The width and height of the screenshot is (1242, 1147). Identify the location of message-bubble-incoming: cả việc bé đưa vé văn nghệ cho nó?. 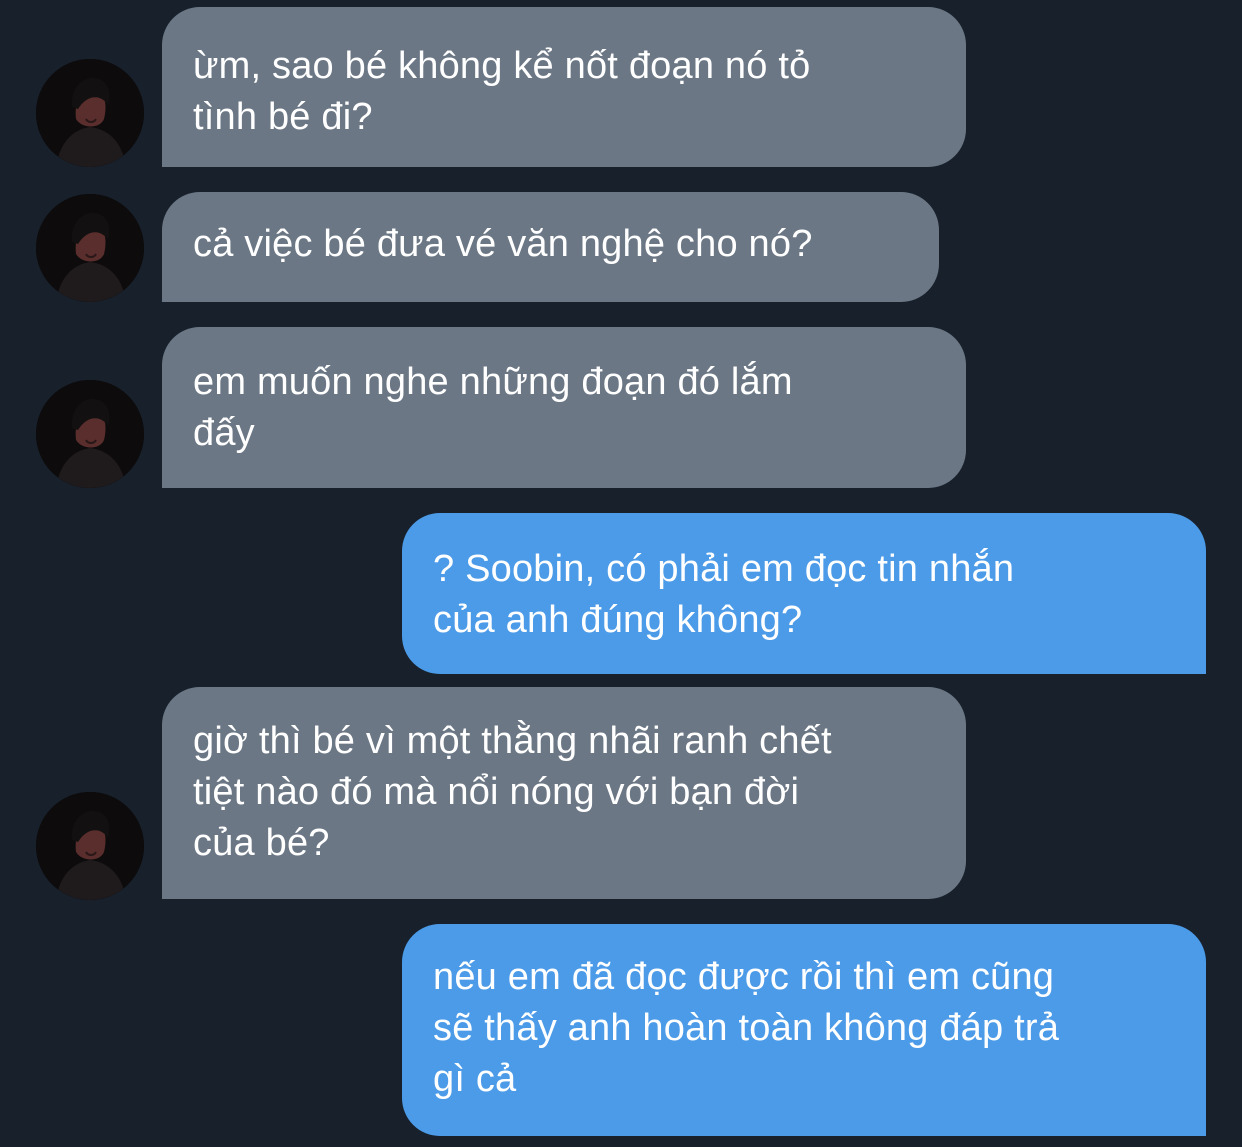
(550, 247).